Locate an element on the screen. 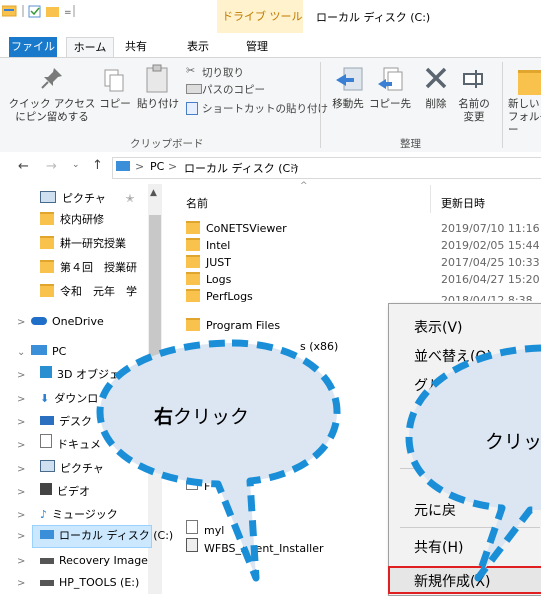  click-bubble-text: クリッ is located at coordinates (513, 442).